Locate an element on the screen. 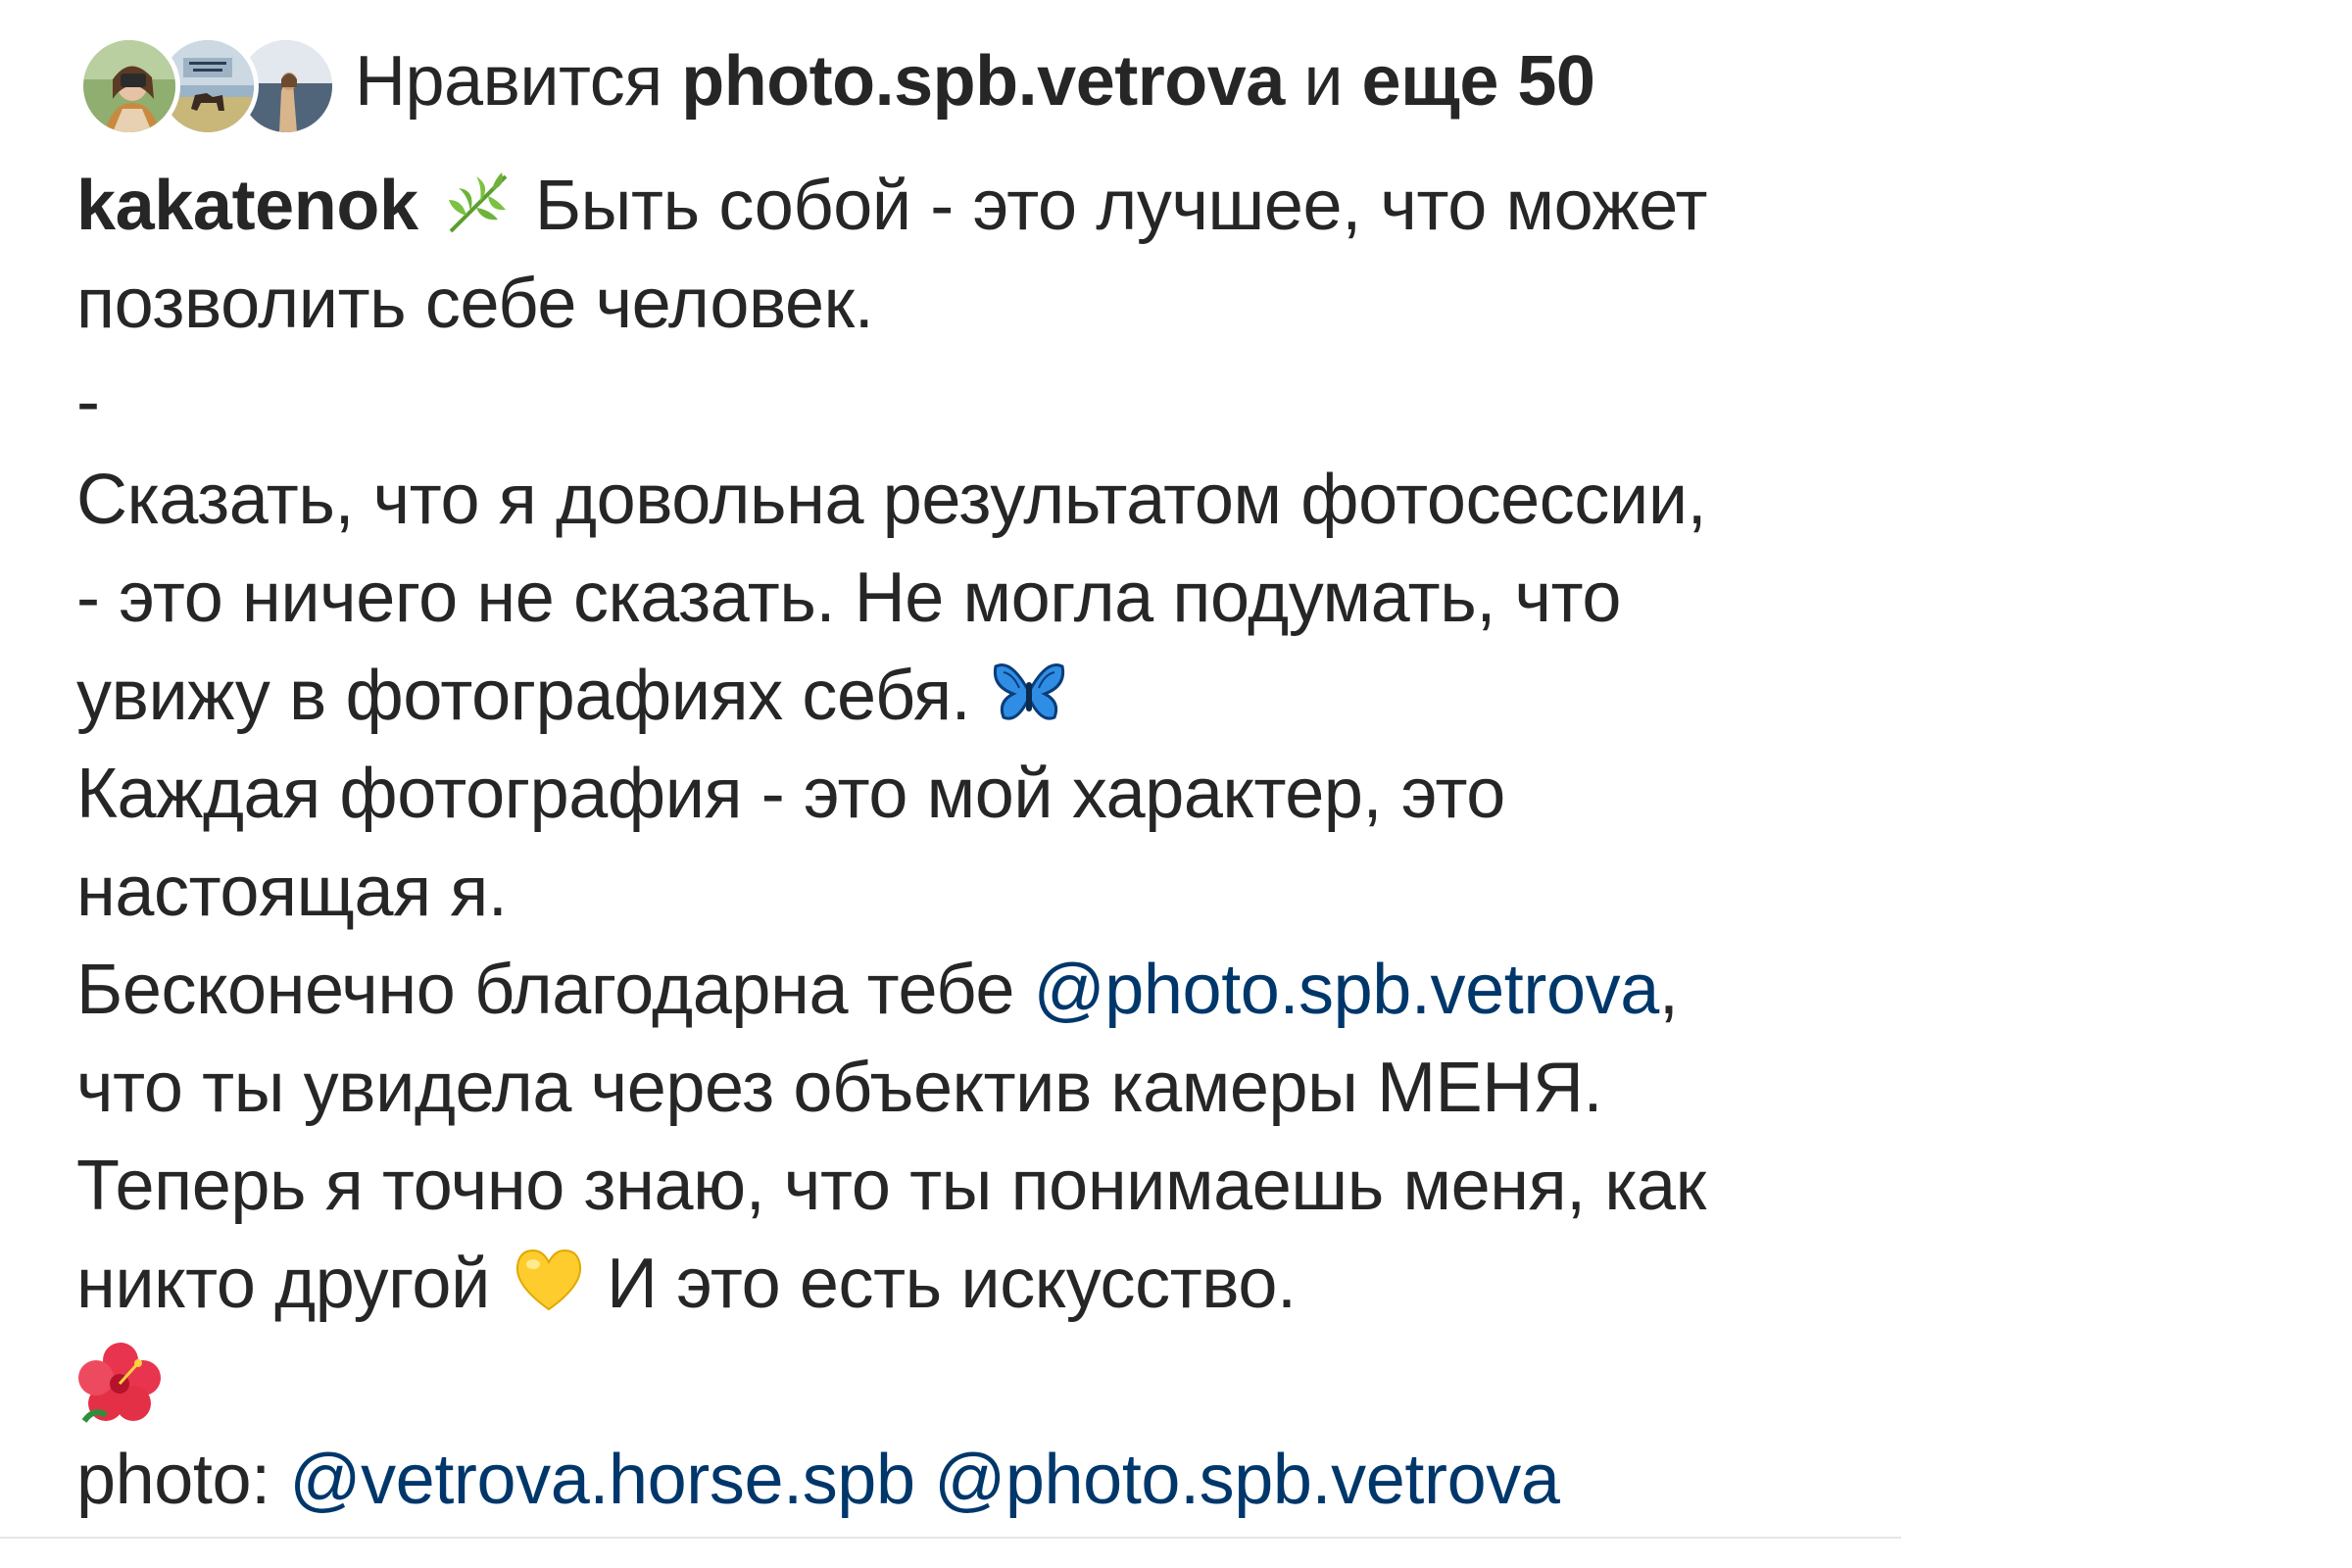 This screenshot has height=1568, width=2352. herb-emoji-icon is located at coordinates (476, 202).